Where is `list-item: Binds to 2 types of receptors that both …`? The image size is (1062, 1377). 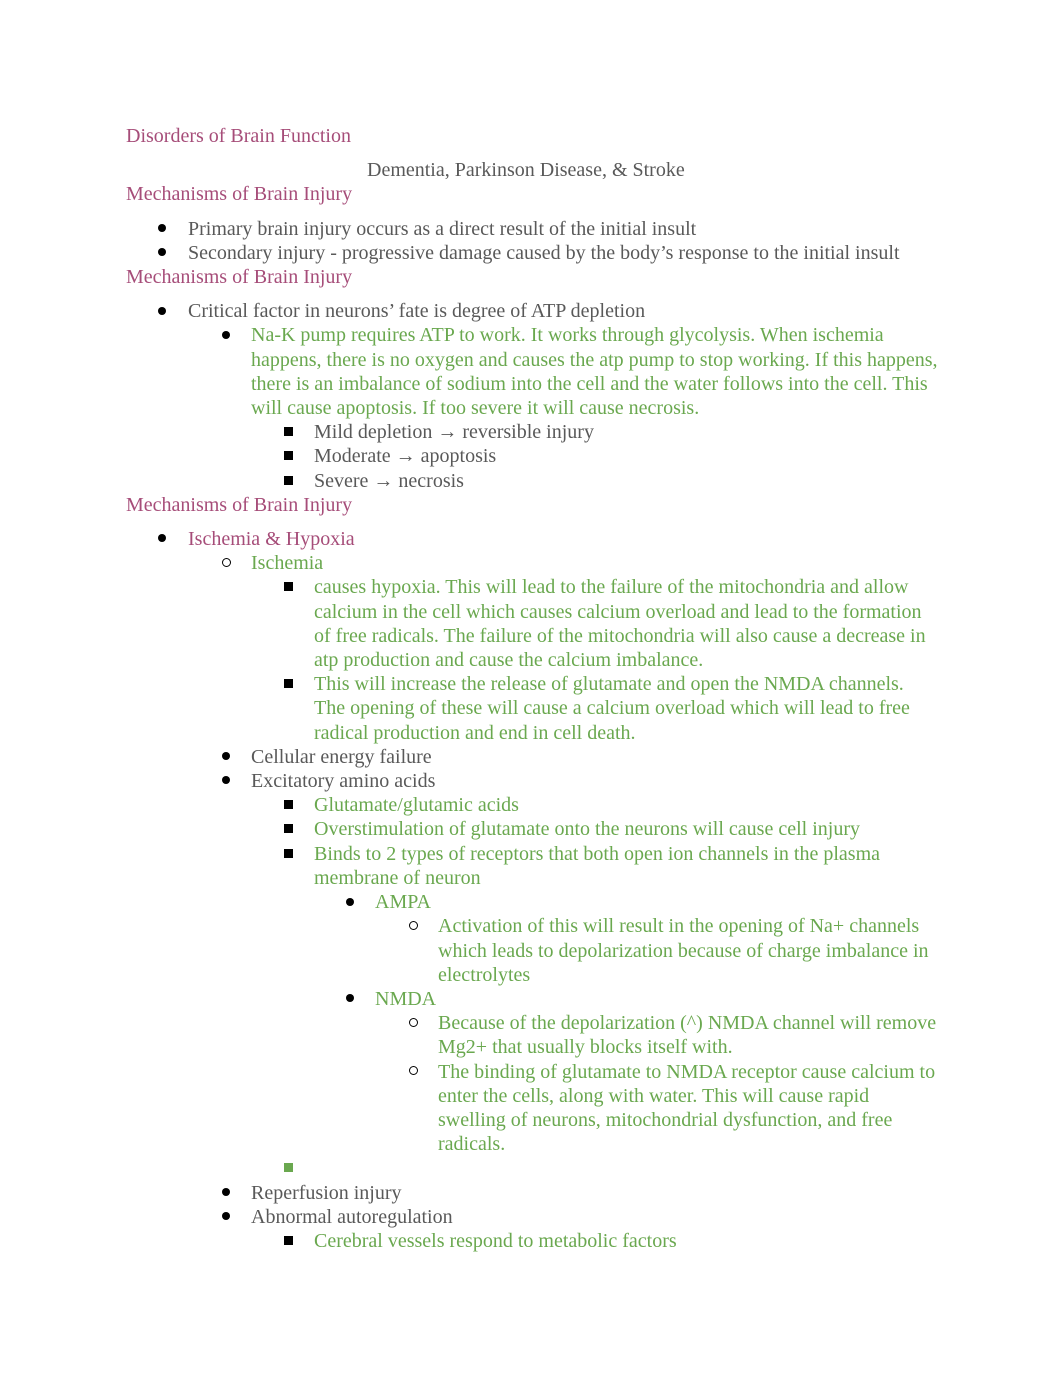
list-item: Binds to 2 types of receptors that both … is located at coordinates (532, 866).